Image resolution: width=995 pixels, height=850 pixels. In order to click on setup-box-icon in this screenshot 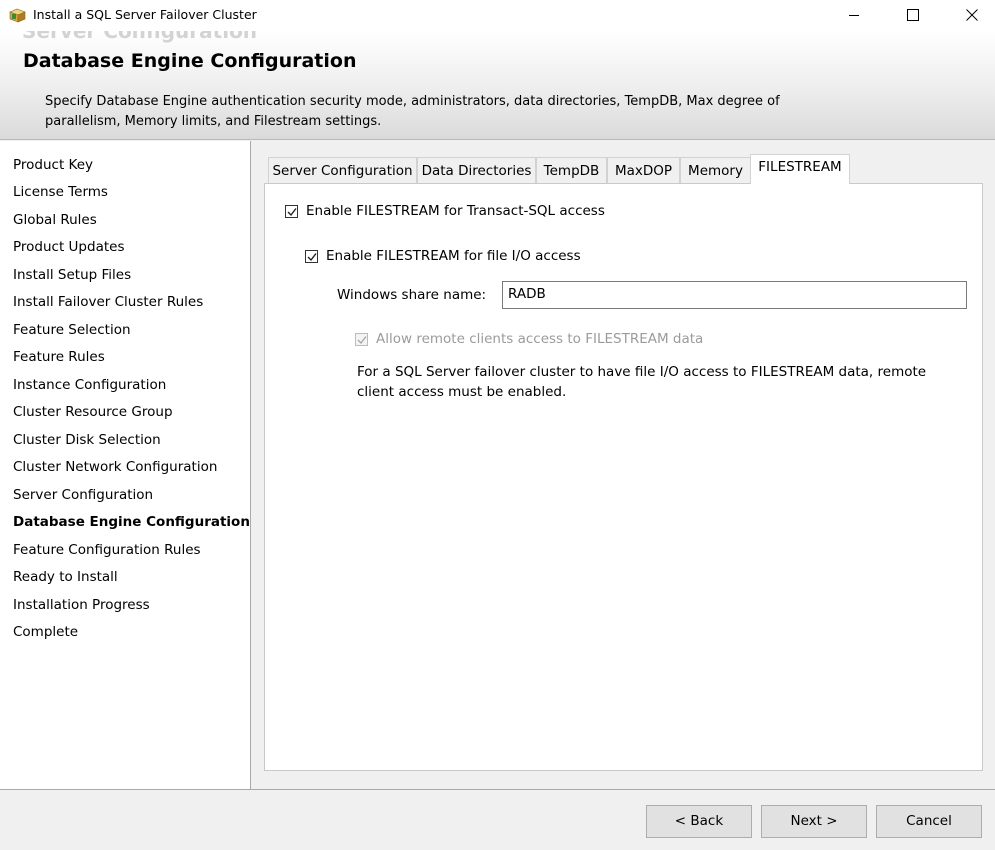, I will do `click(17, 15)`.